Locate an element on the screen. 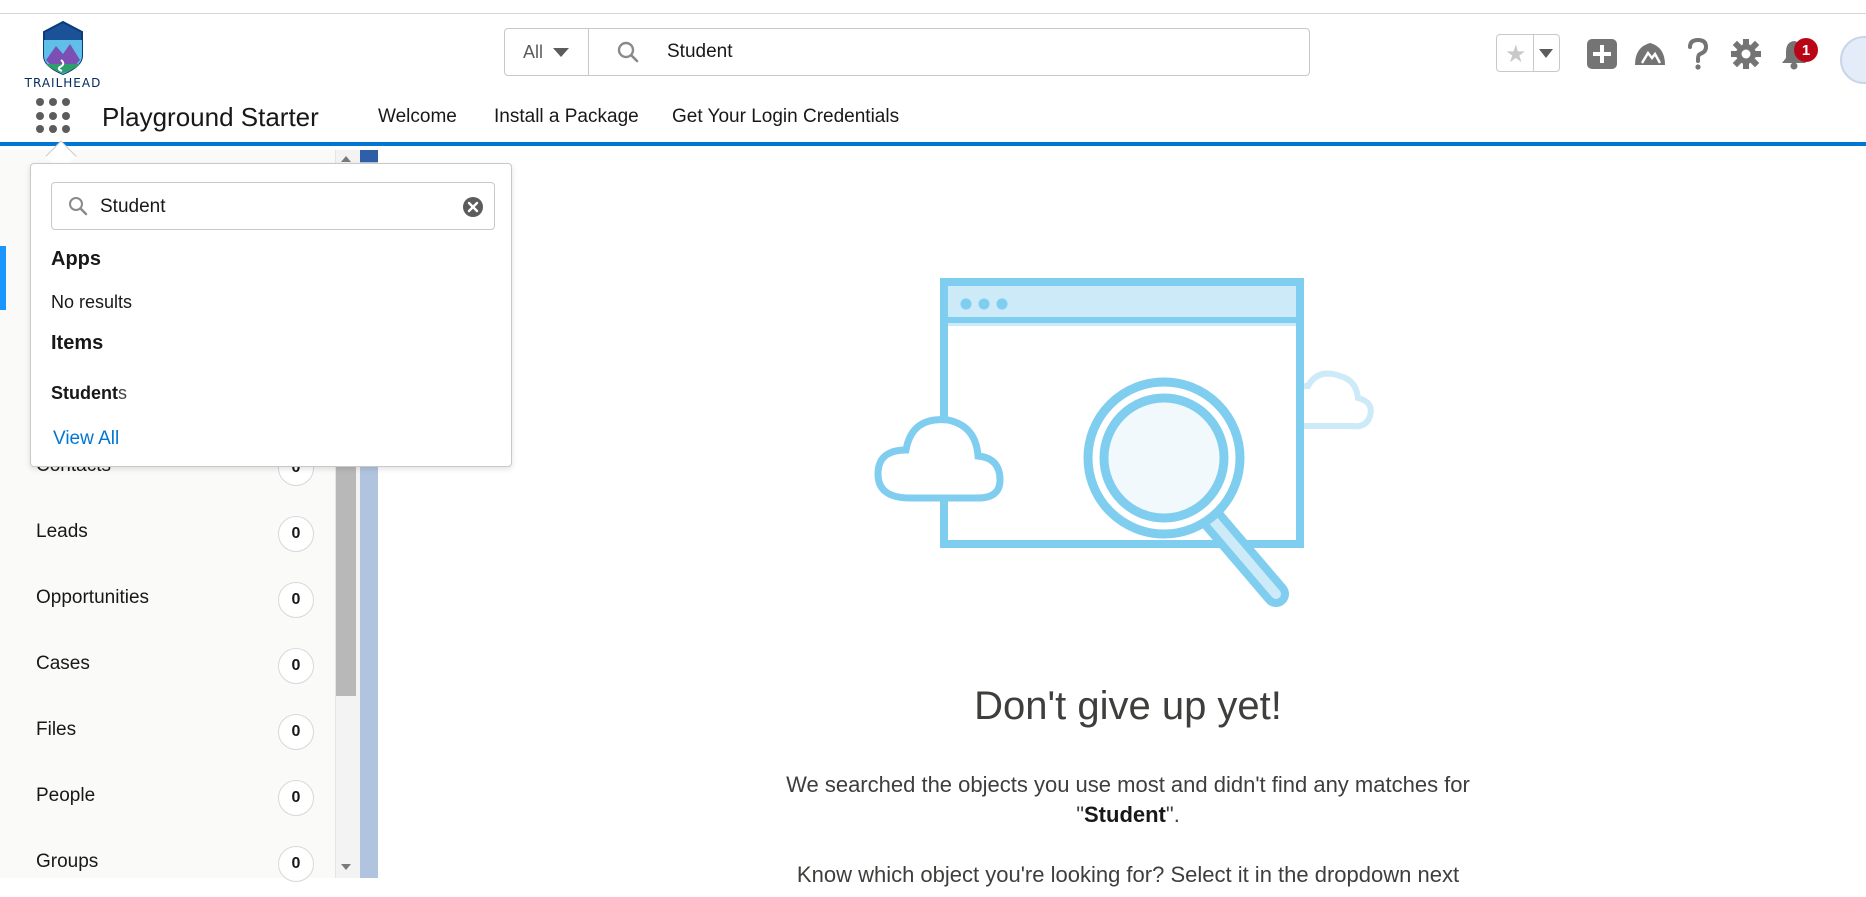 This screenshot has width=1866, height=897. gear-icon is located at coordinates (1746, 54).